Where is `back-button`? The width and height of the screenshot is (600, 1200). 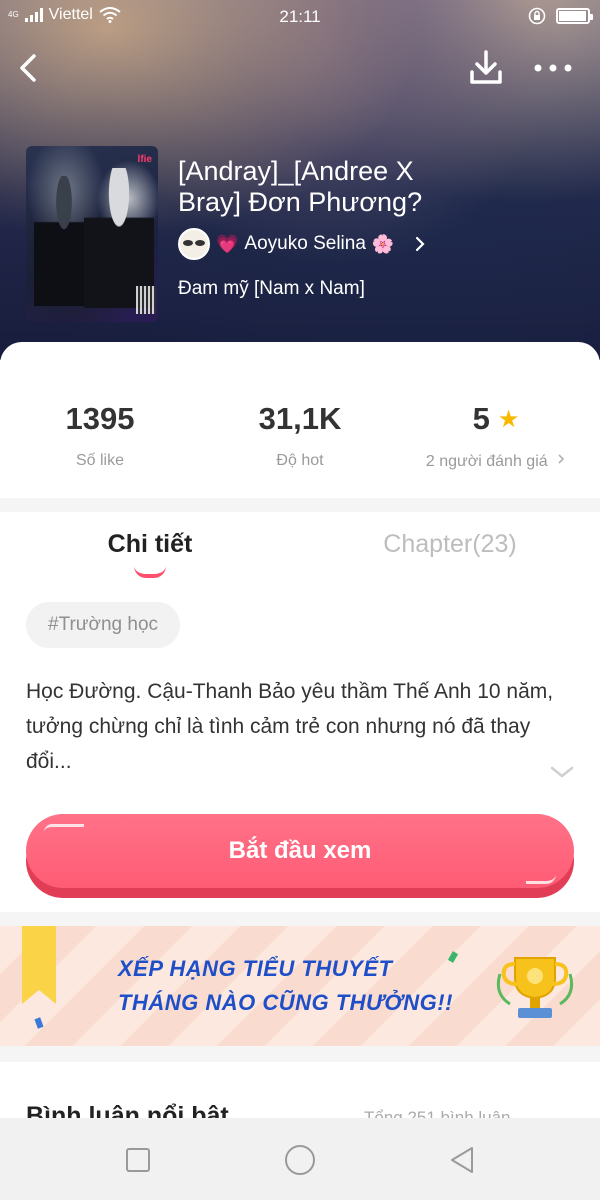
back-button is located at coordinates (30, 68).